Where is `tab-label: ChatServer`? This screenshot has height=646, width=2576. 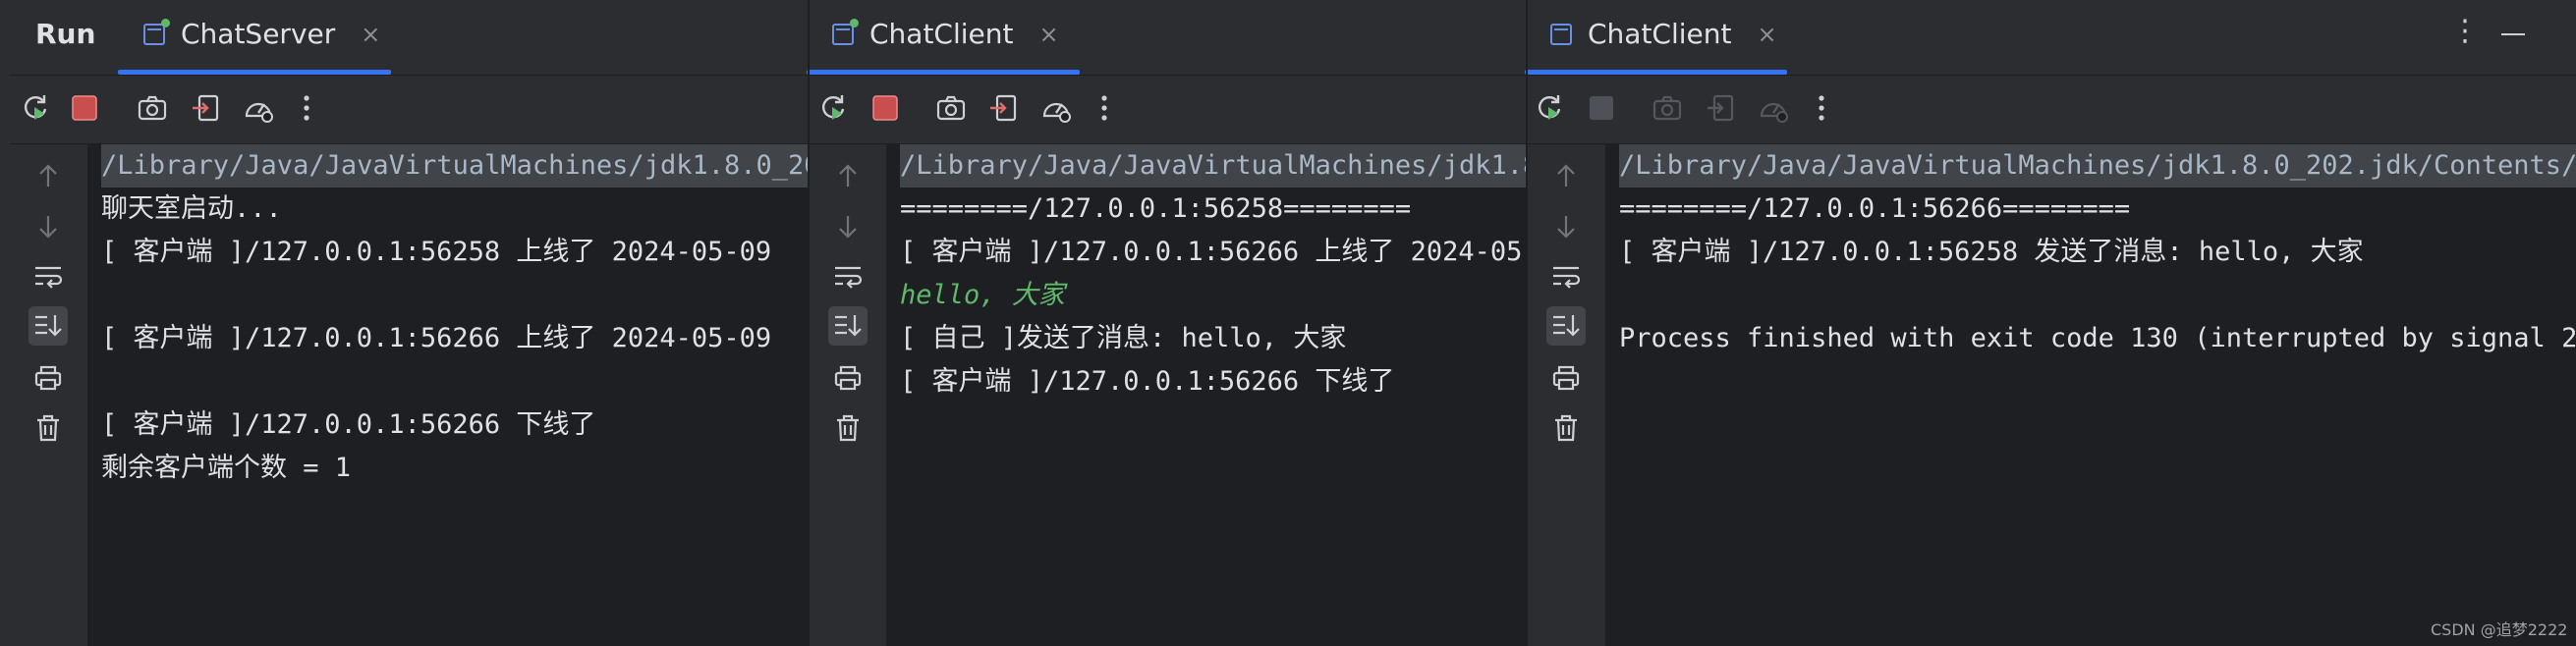
tab-label: ChatServer is located at coordinates (258, 34).